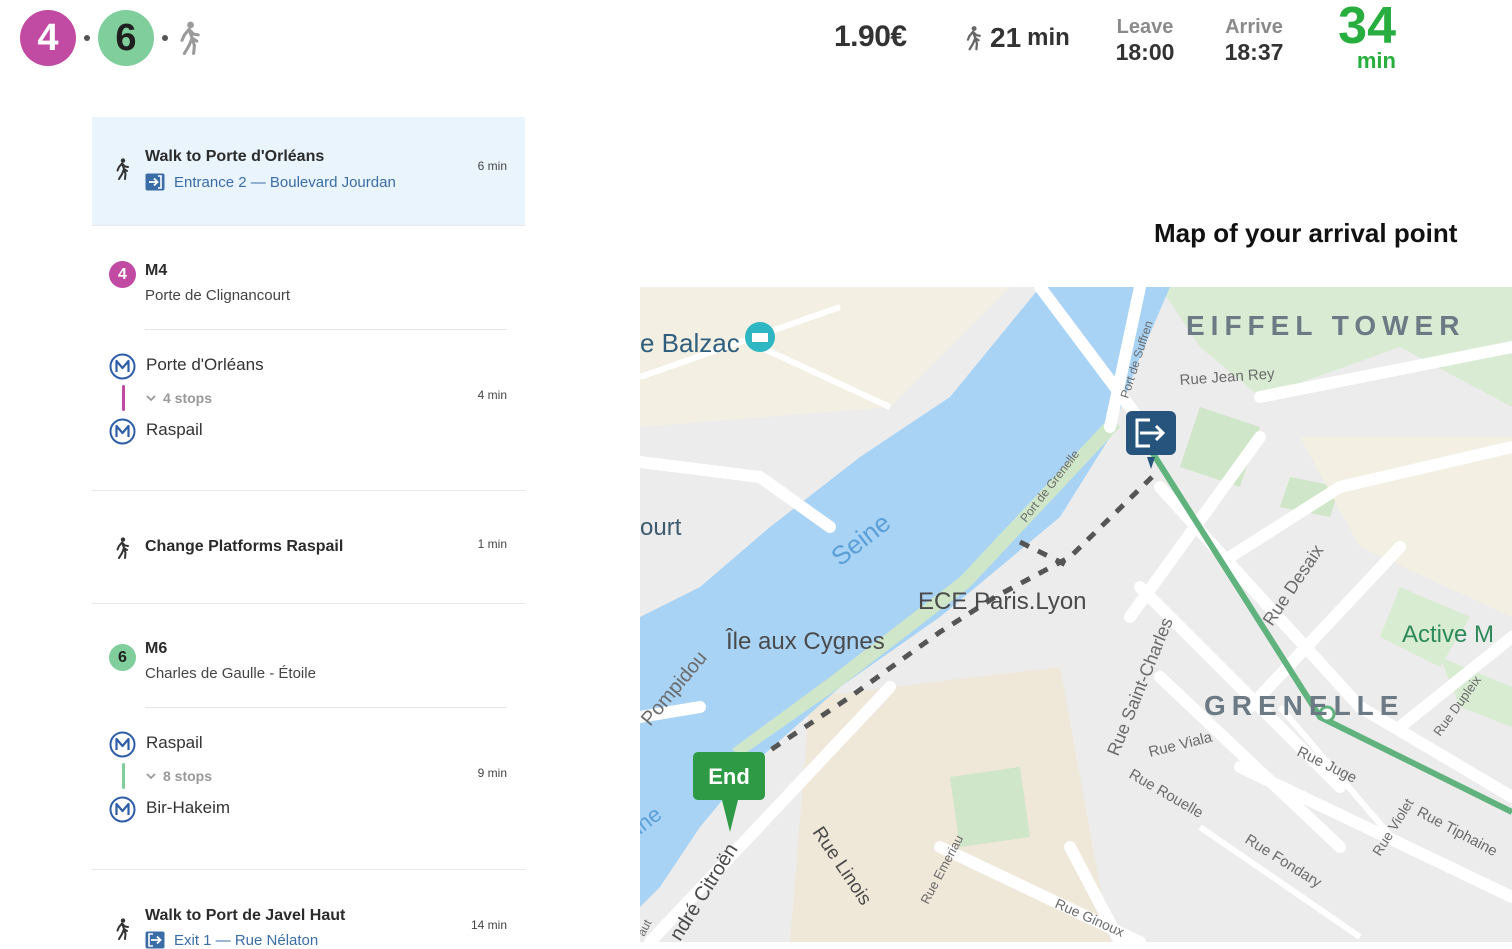  I want to click on step-title: Walk to Port de Javel Haut, so click(245, 915).